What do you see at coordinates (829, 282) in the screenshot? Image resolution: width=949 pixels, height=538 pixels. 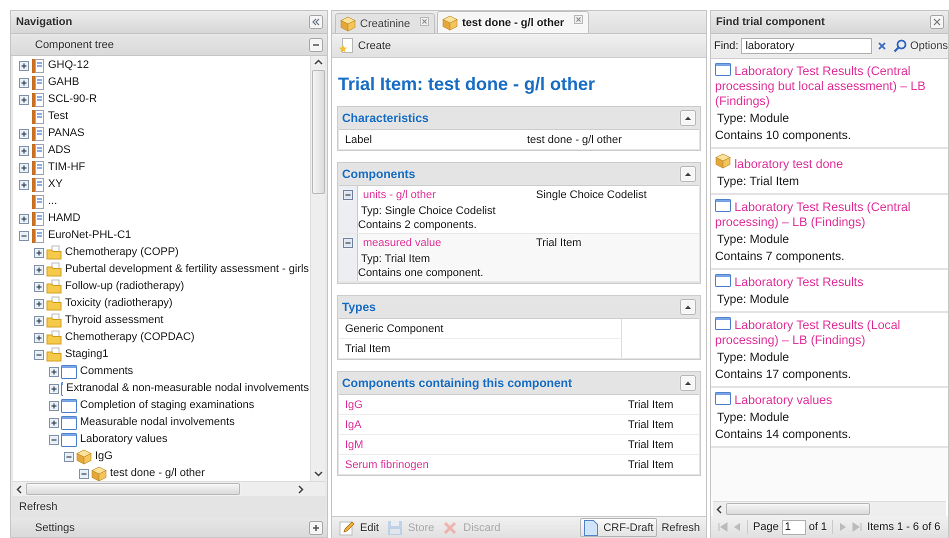 I see `result-link: Laboratory Test Results` at bounding box center [829, 282].